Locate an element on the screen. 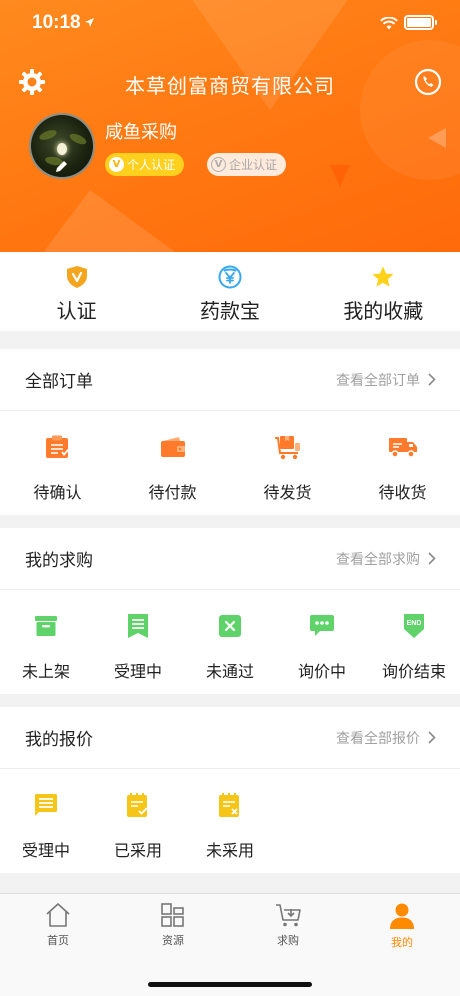 Image resolution: width=460 pixels, height=996 pixels. quote-status-label: 已采用 is located at coordinates (137, 850).